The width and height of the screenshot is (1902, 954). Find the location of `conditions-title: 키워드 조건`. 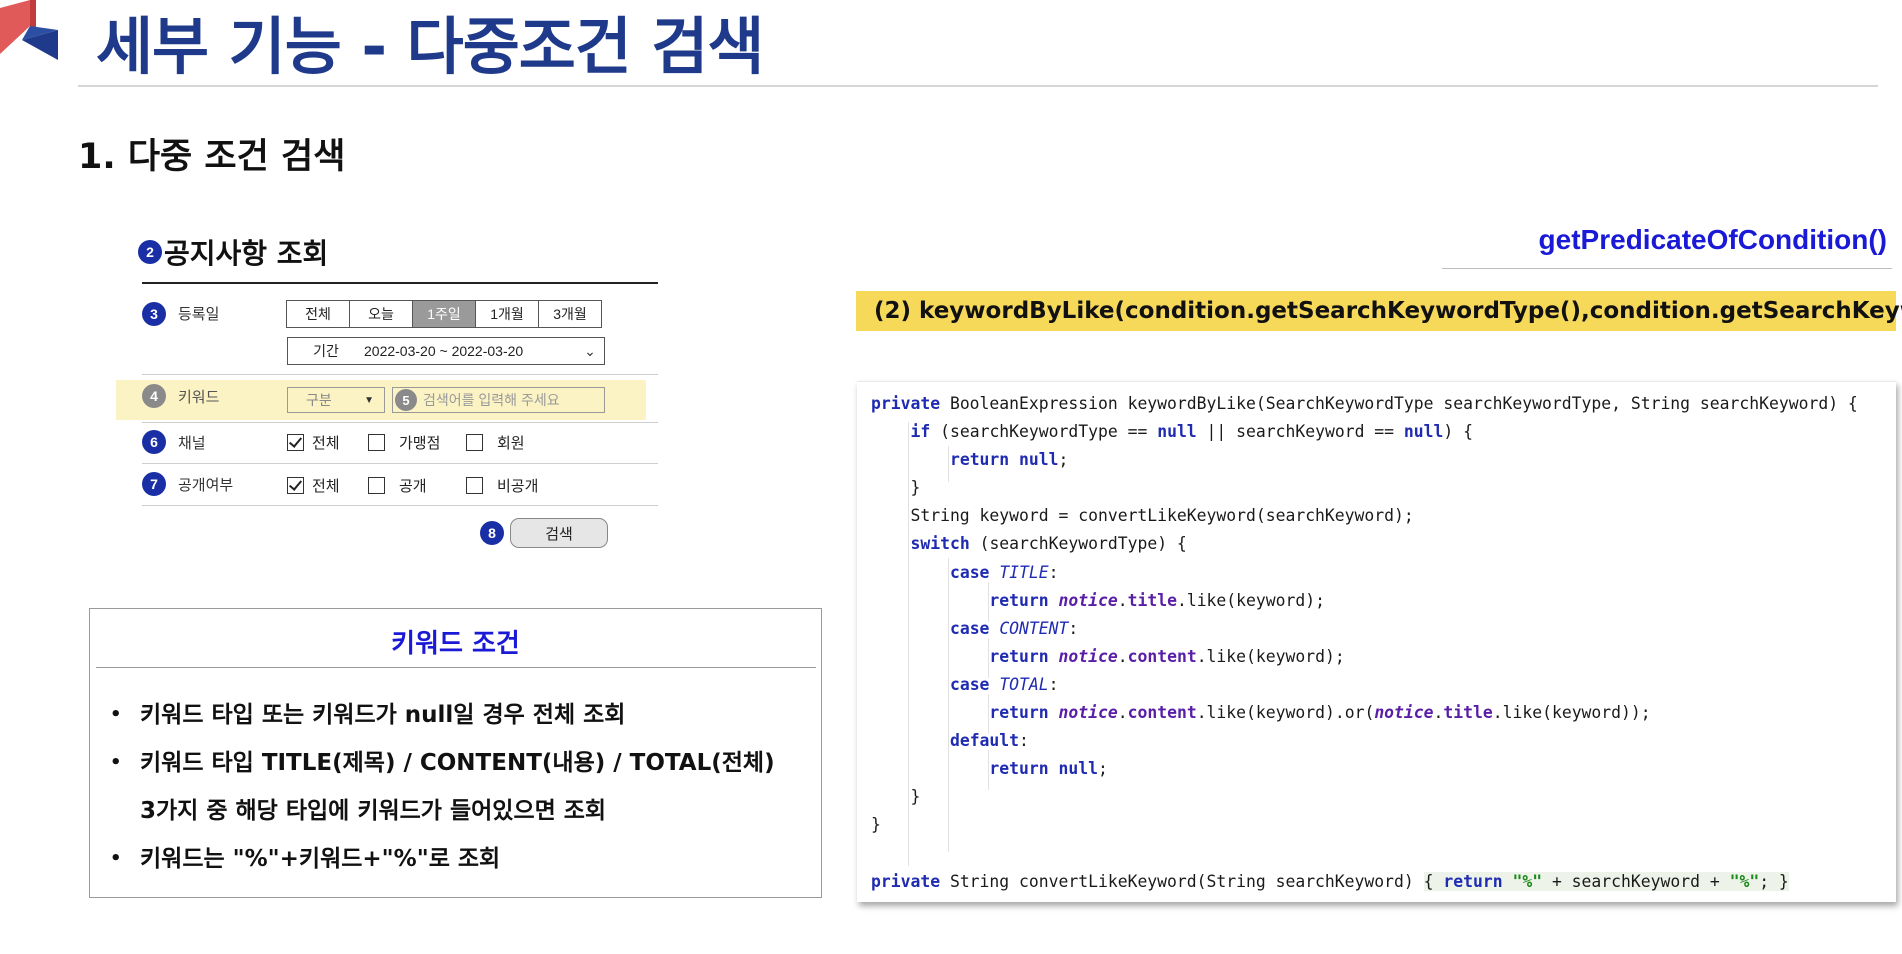

conditions-title: 키워드 조건 is located at coordinates (455, 644).